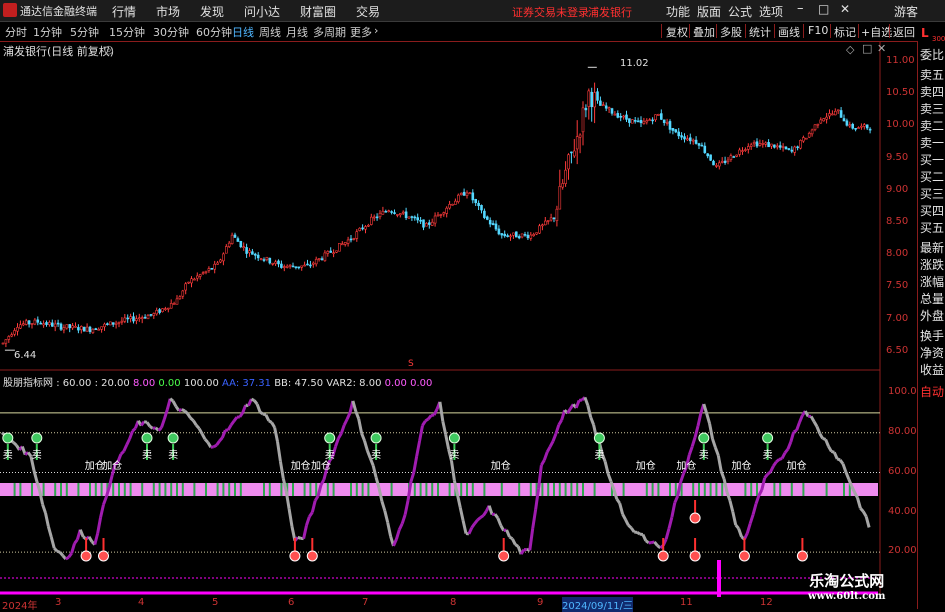 This screenshot has width=945, height=612. I want to click on guest-login: 游客, so click(906, 11).